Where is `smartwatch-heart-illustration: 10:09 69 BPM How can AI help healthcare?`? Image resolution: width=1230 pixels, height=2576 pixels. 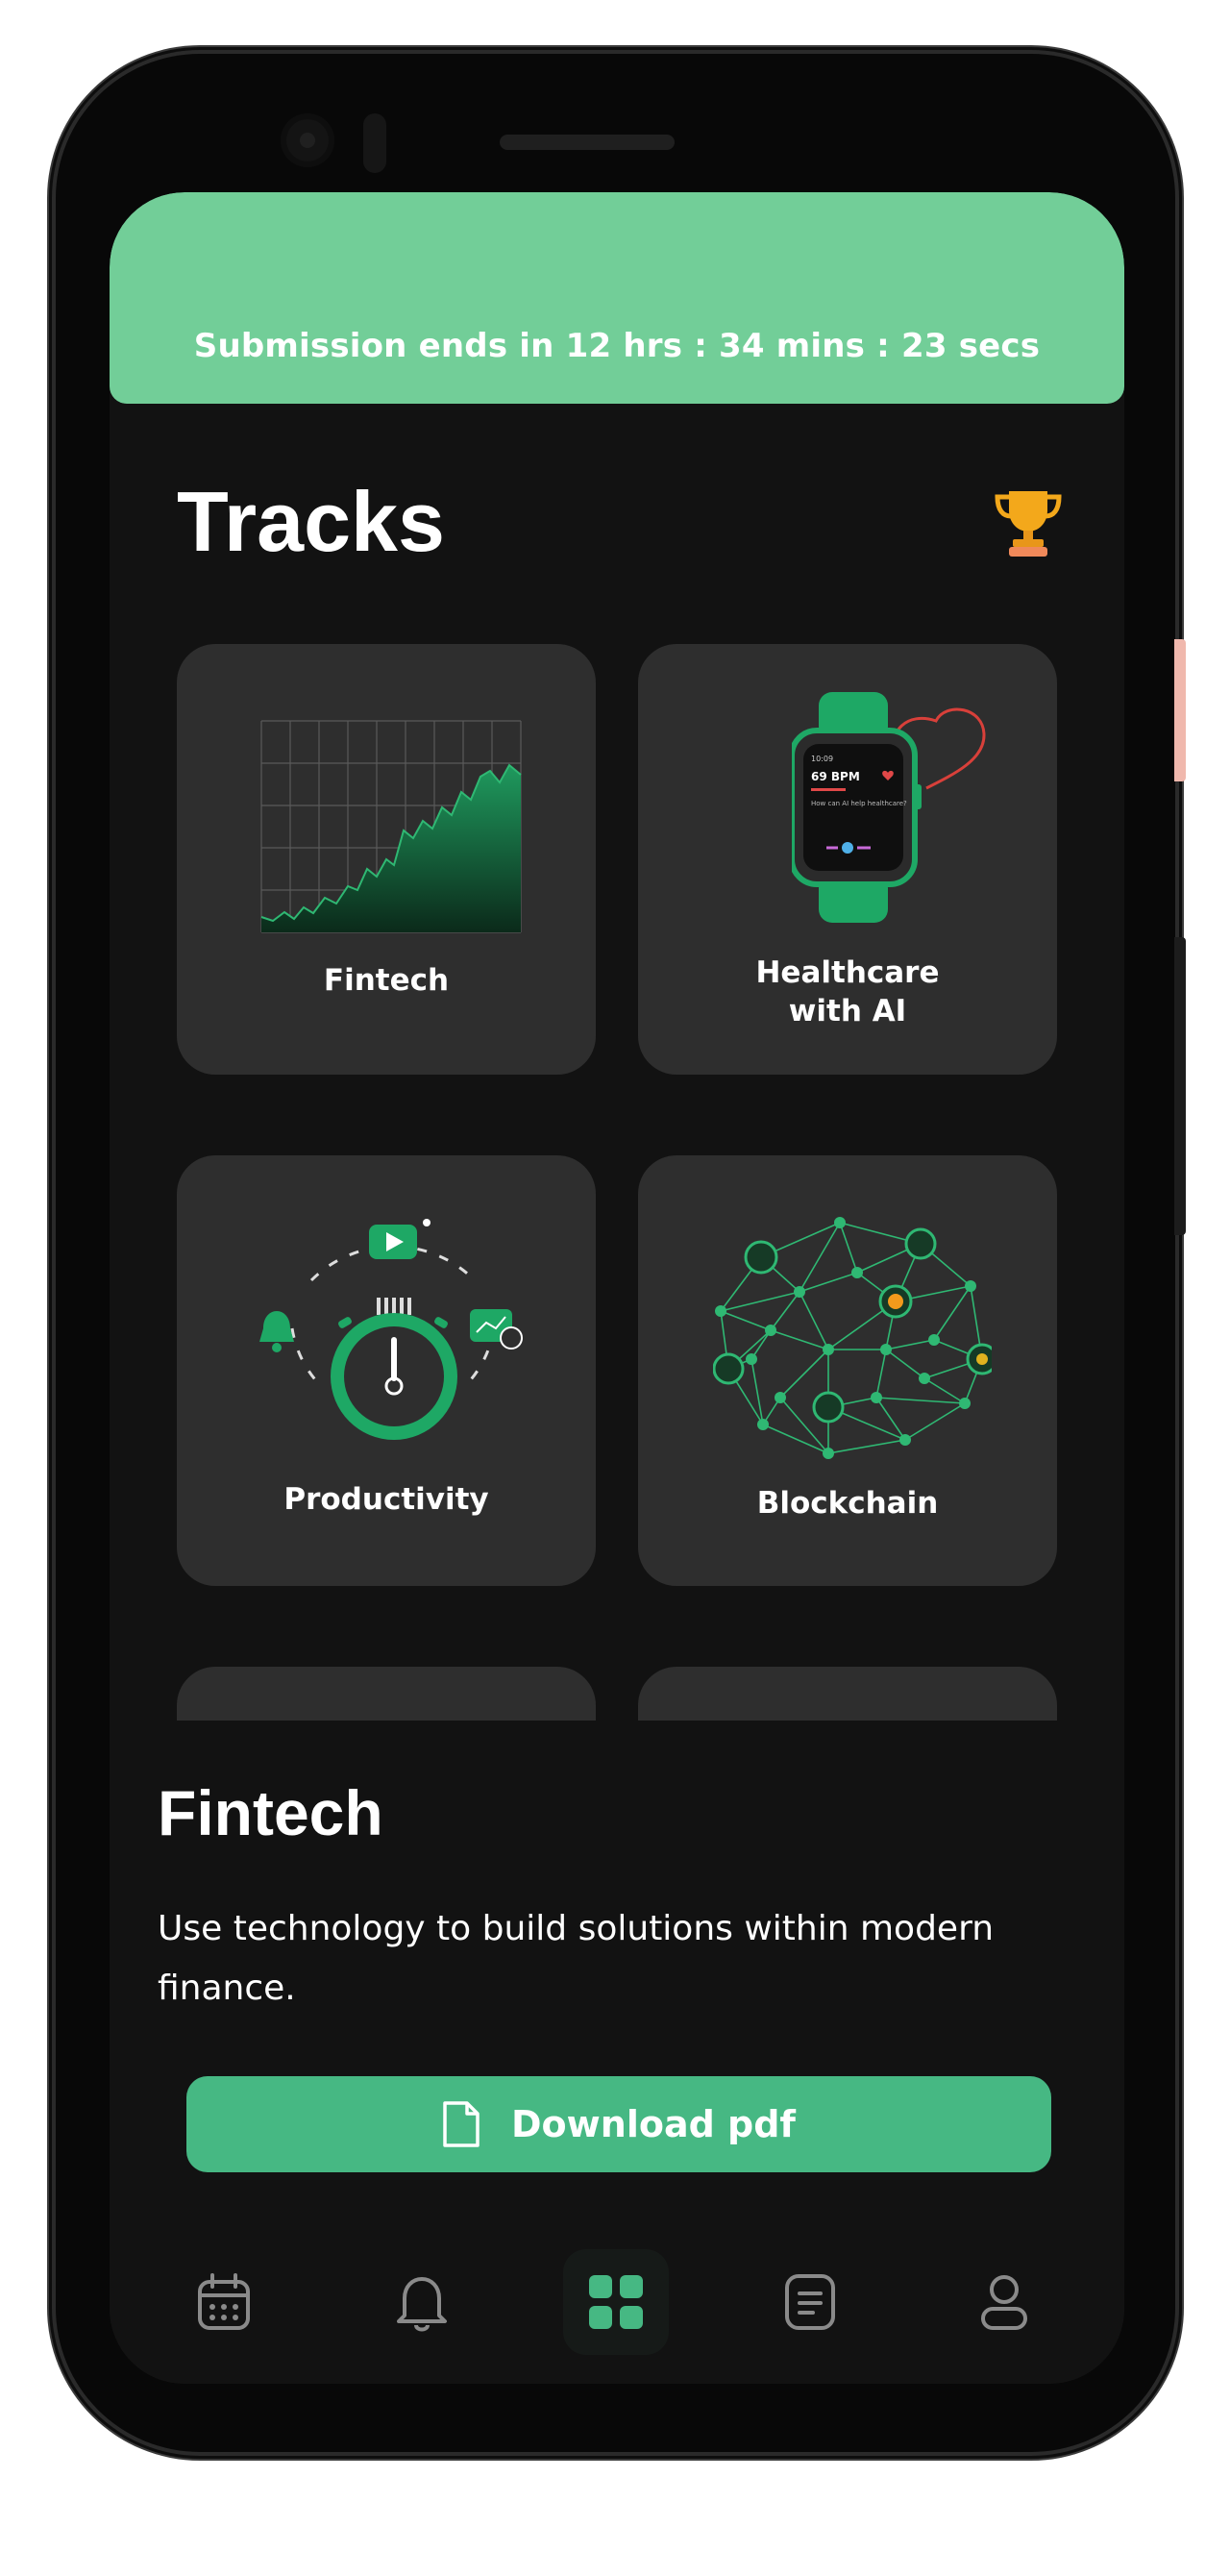
smartwatch-heart-illustration: 10:09 69 BPM How can AI help healthcare? is located at coordinates (889, 808).